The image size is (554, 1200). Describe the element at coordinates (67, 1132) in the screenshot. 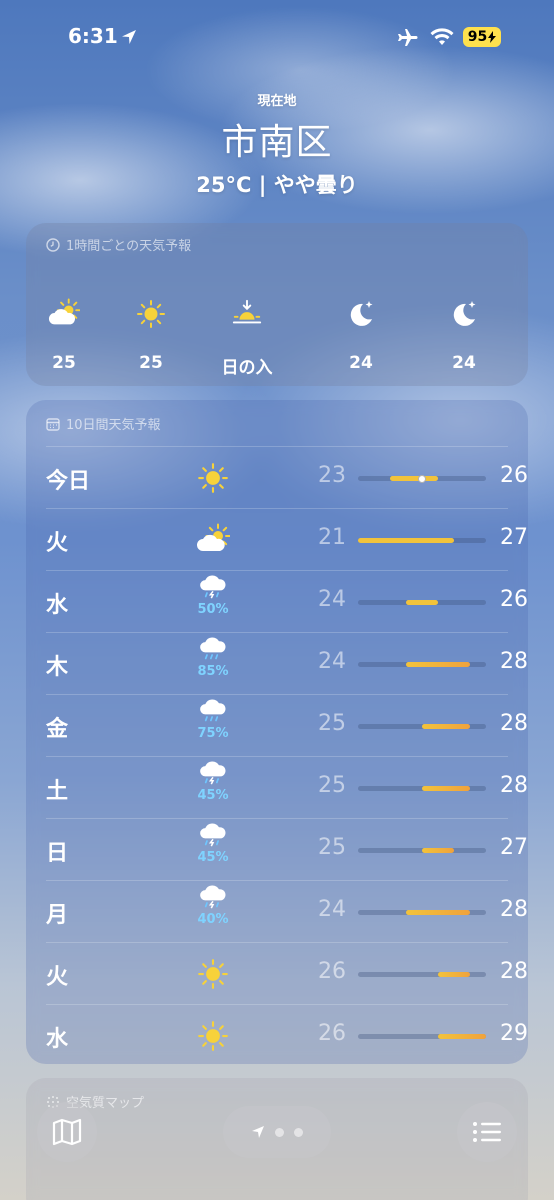

I see `map-button` at that location.